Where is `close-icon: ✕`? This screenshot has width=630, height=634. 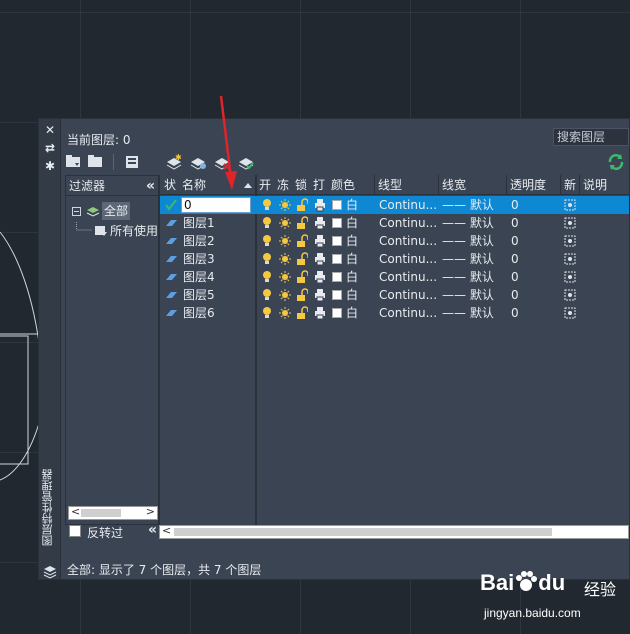
close-icon: ✕ is located at coordinates (50, 130).